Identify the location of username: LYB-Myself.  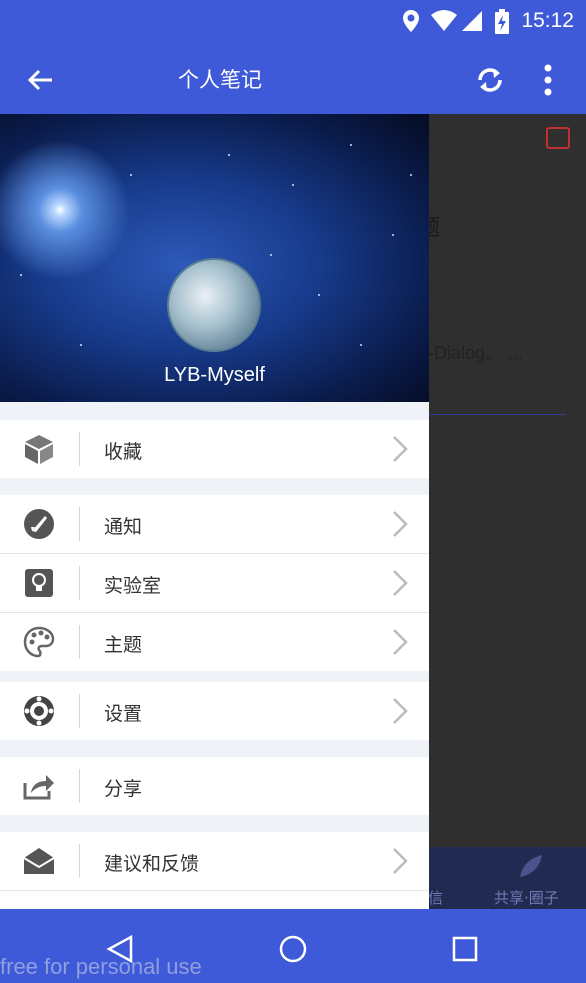
(214, 375).